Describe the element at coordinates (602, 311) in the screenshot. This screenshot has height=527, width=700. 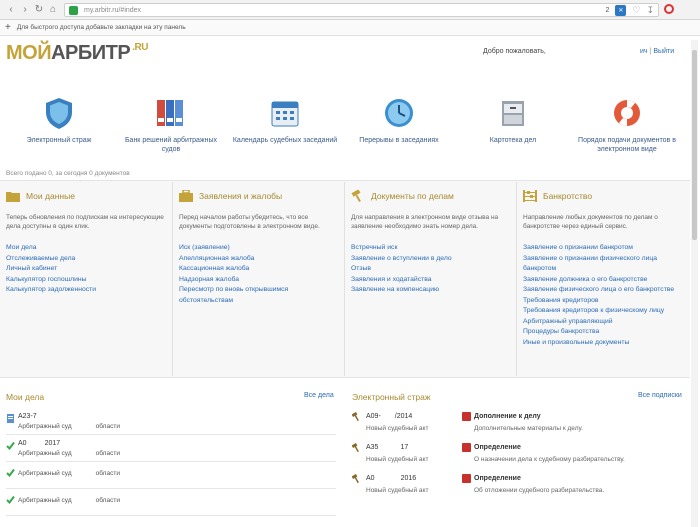
I see `link-creditor-individual: Требования кредиторов к физическому лицу` at that location.